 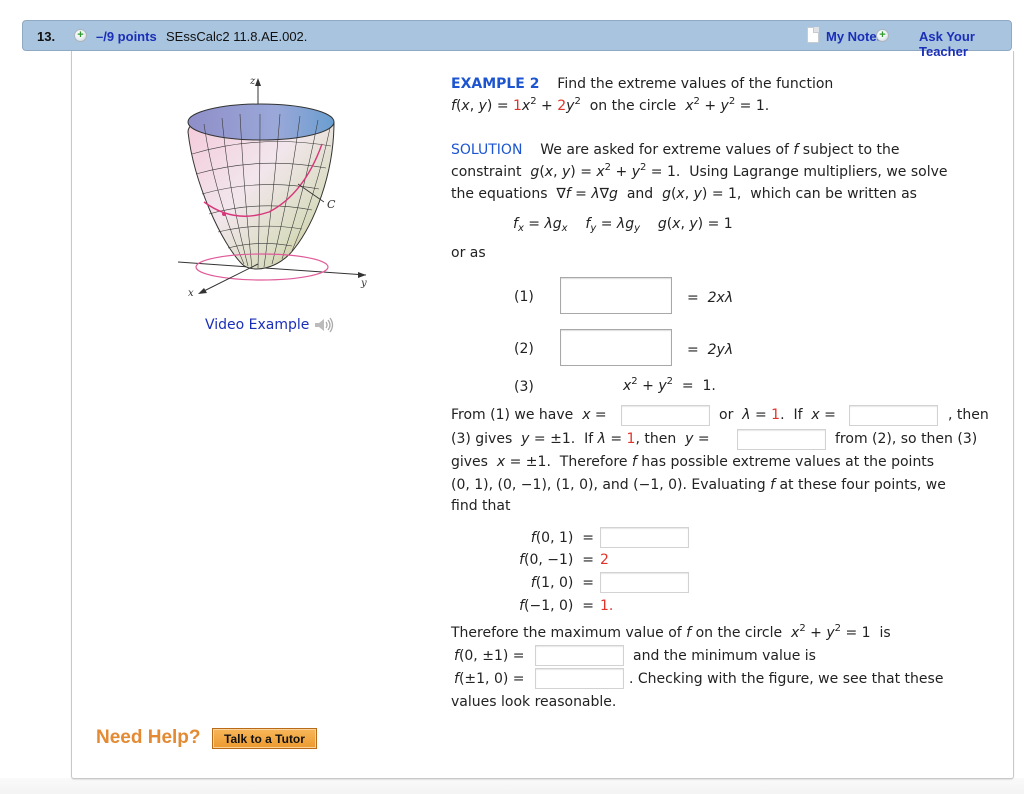 I want to click on solution-text-2: constraint, so click(x=486, y=172).